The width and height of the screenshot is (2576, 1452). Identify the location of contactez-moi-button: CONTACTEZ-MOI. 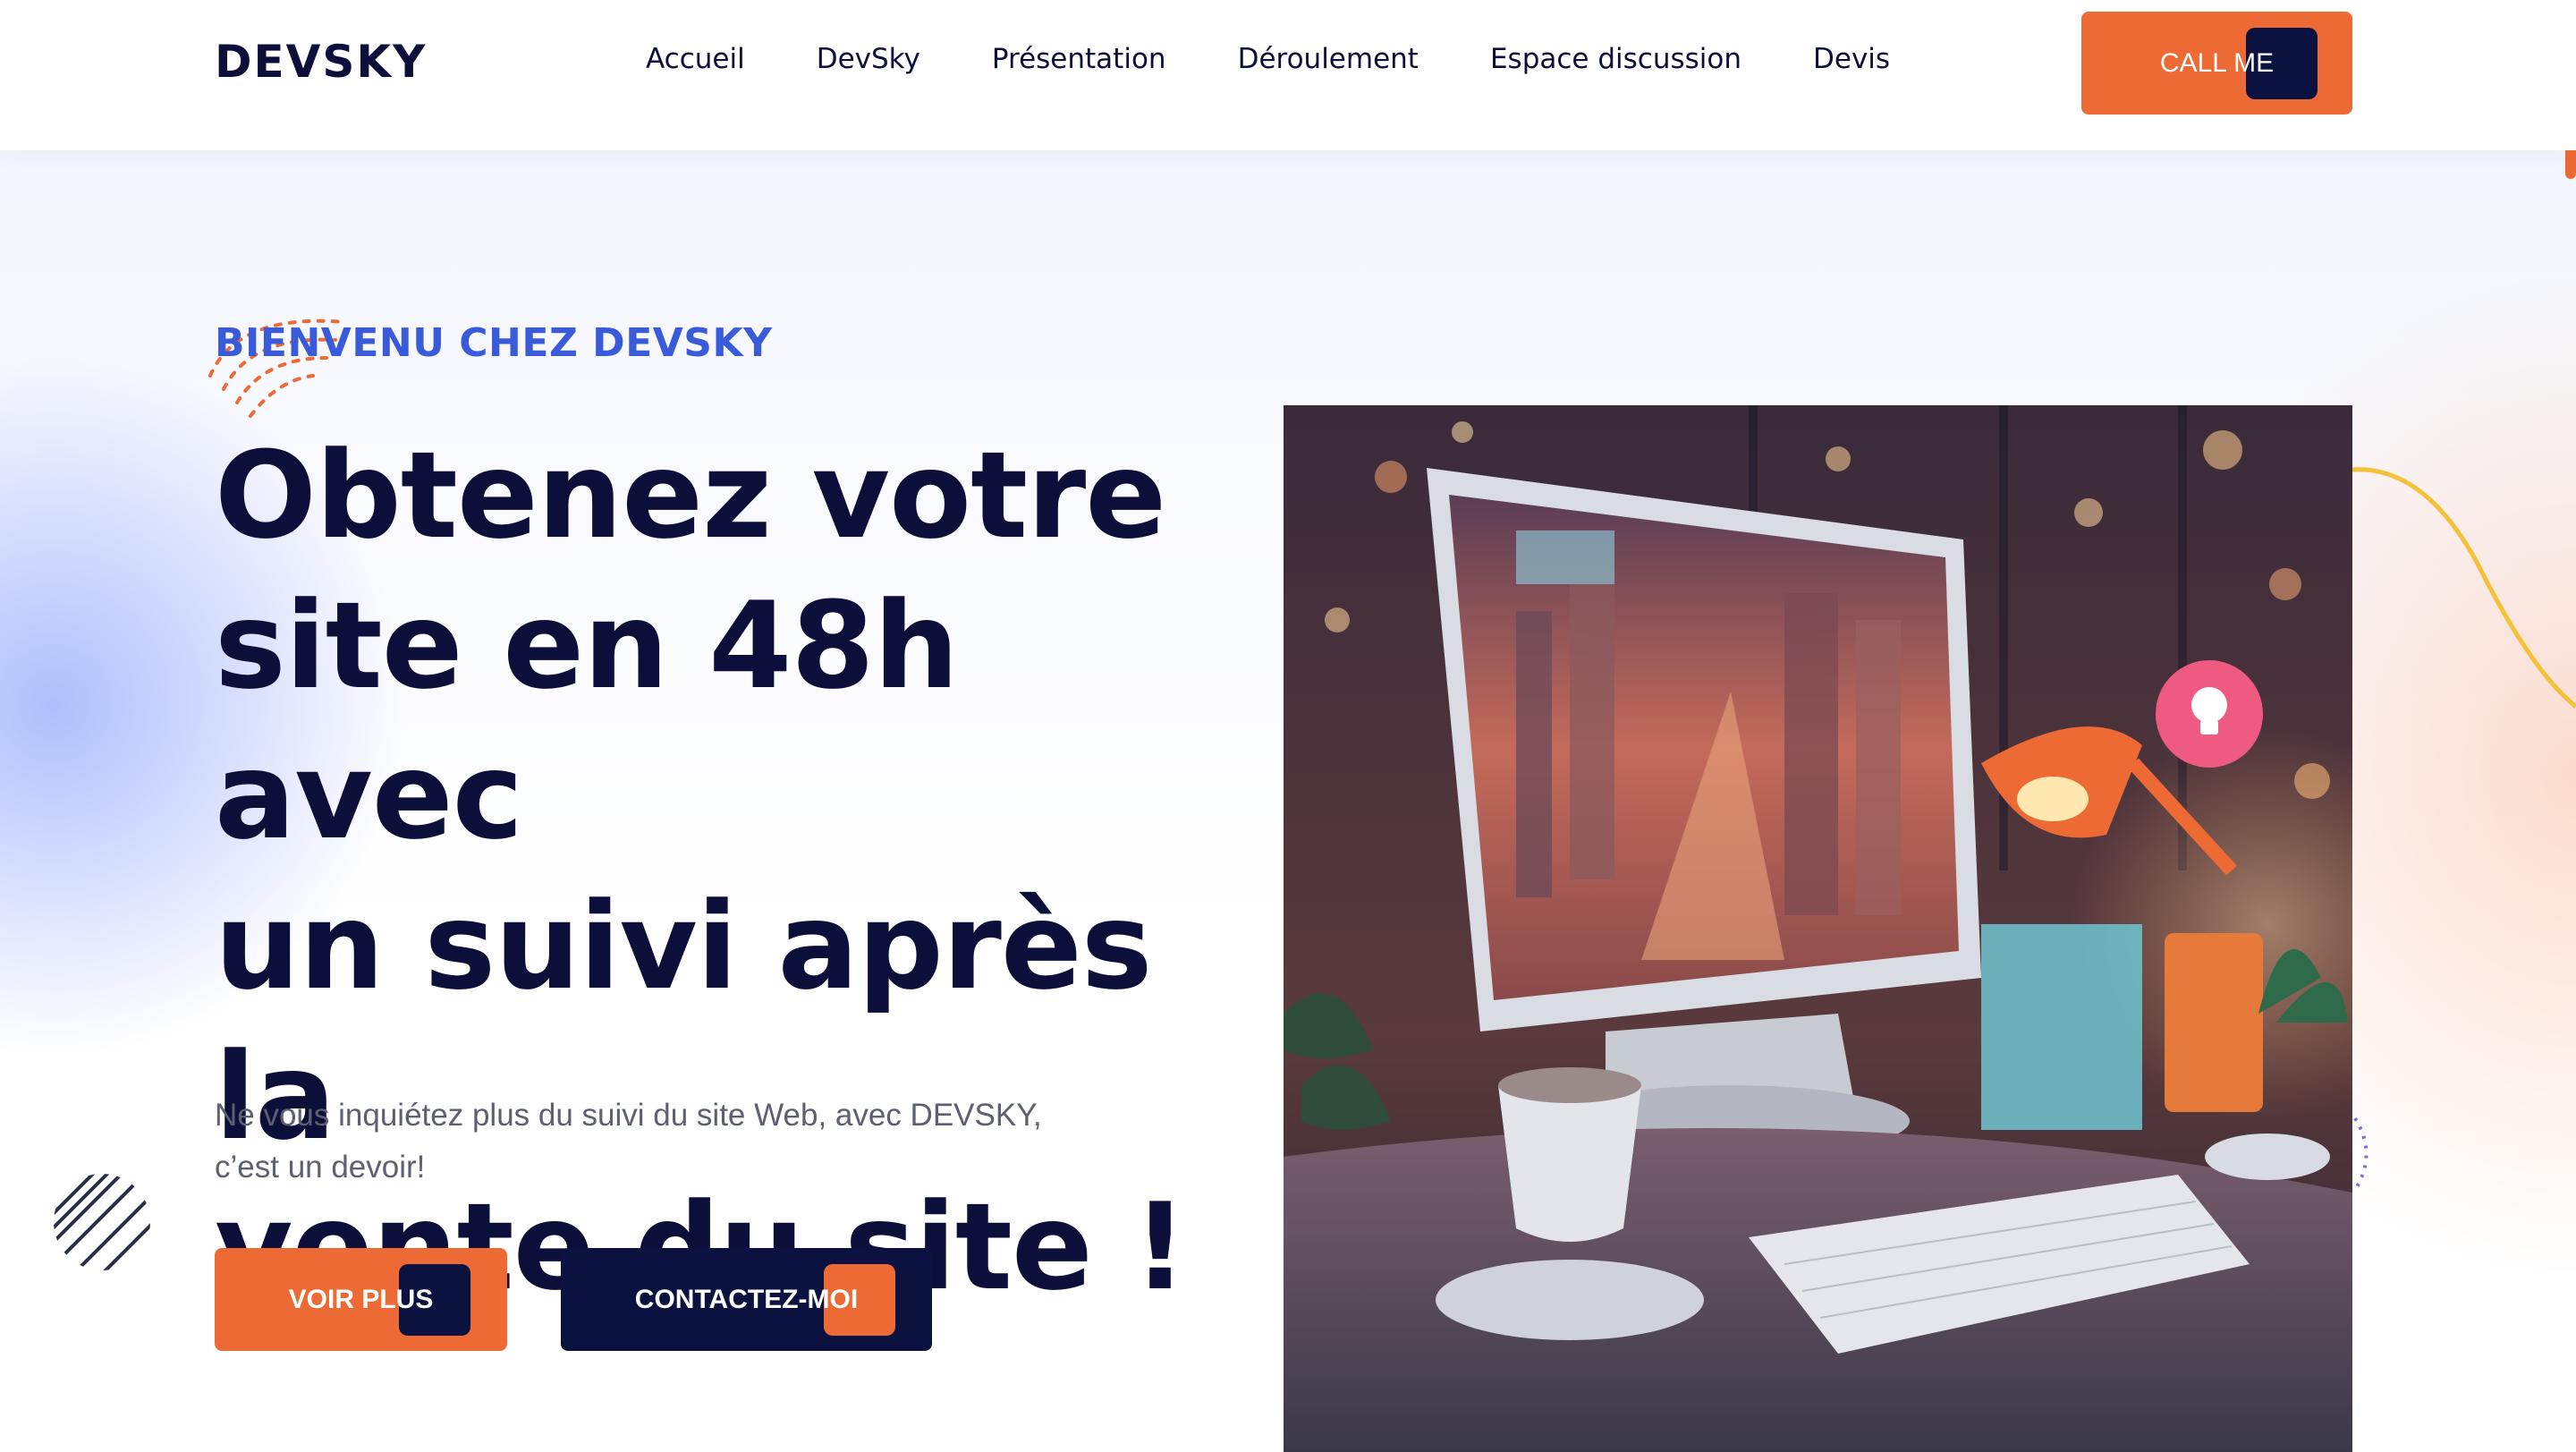
(746, 1299).